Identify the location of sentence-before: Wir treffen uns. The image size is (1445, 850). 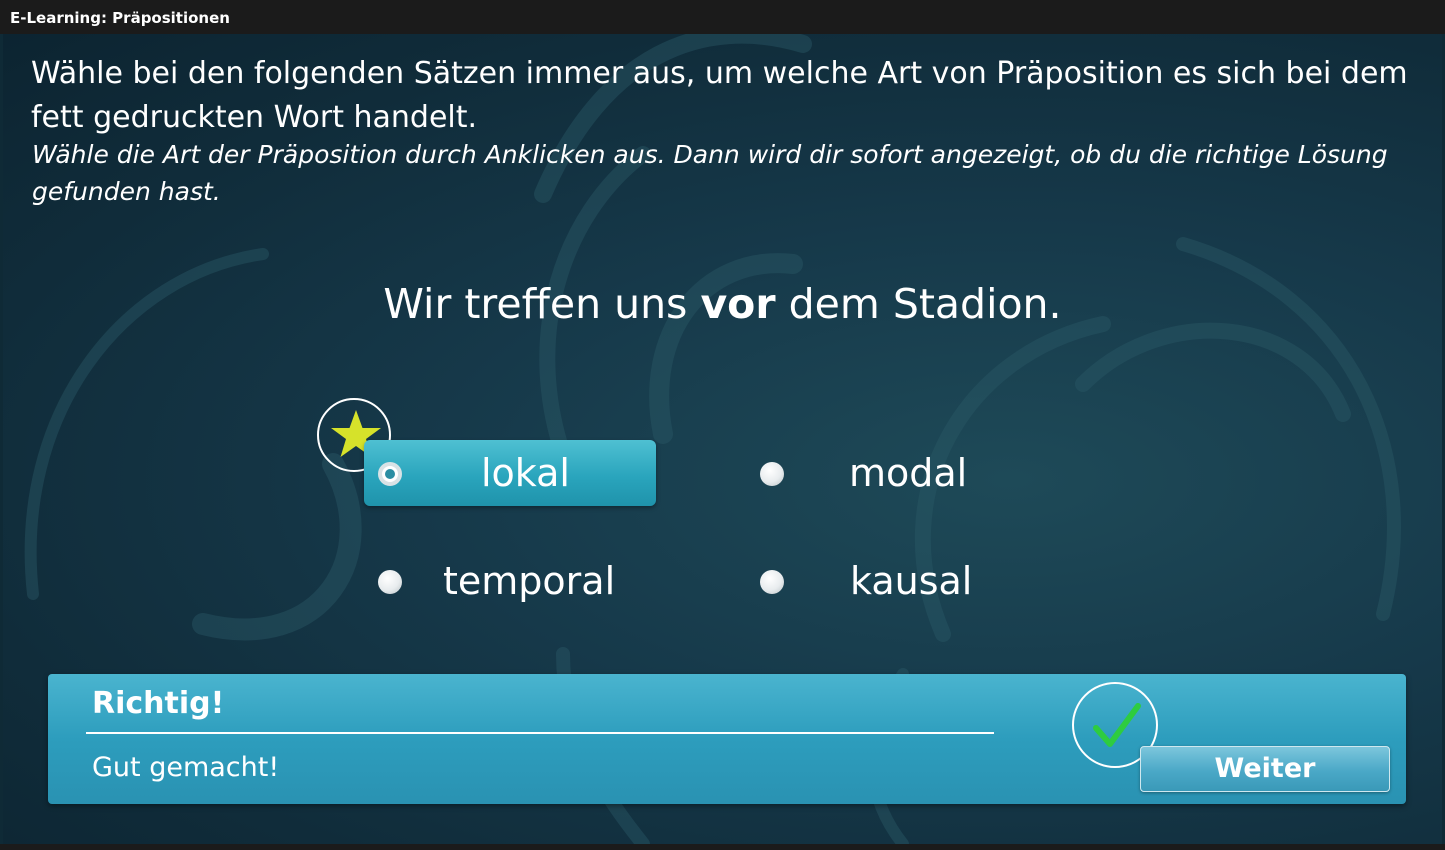
(542, 304).